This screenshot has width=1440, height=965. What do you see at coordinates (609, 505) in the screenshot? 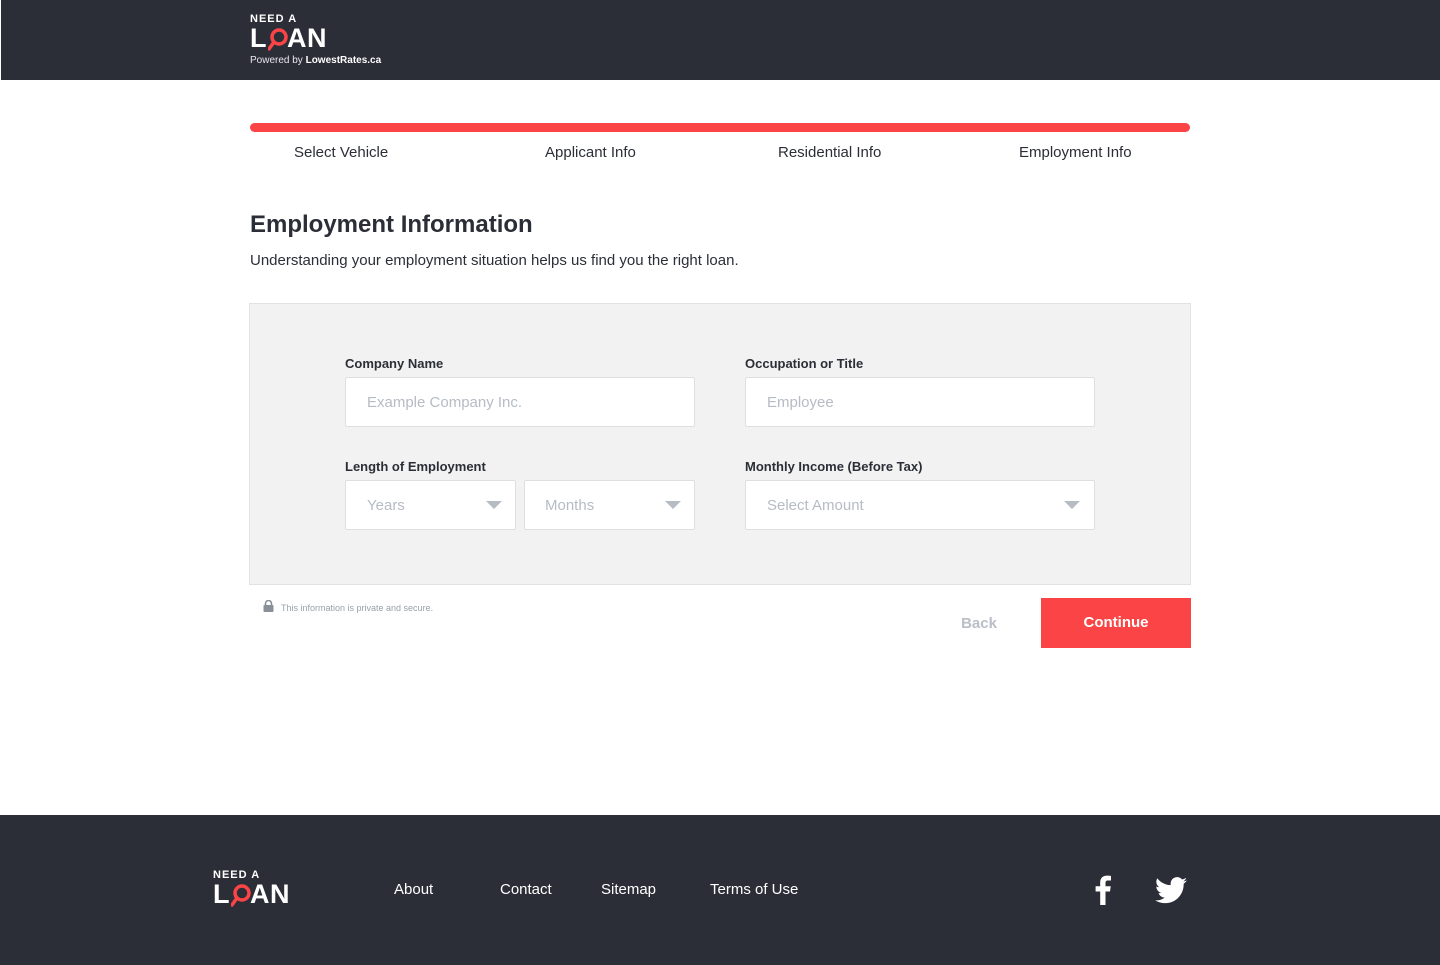
I see `months-select: Months` at bounding box center [609, 505].